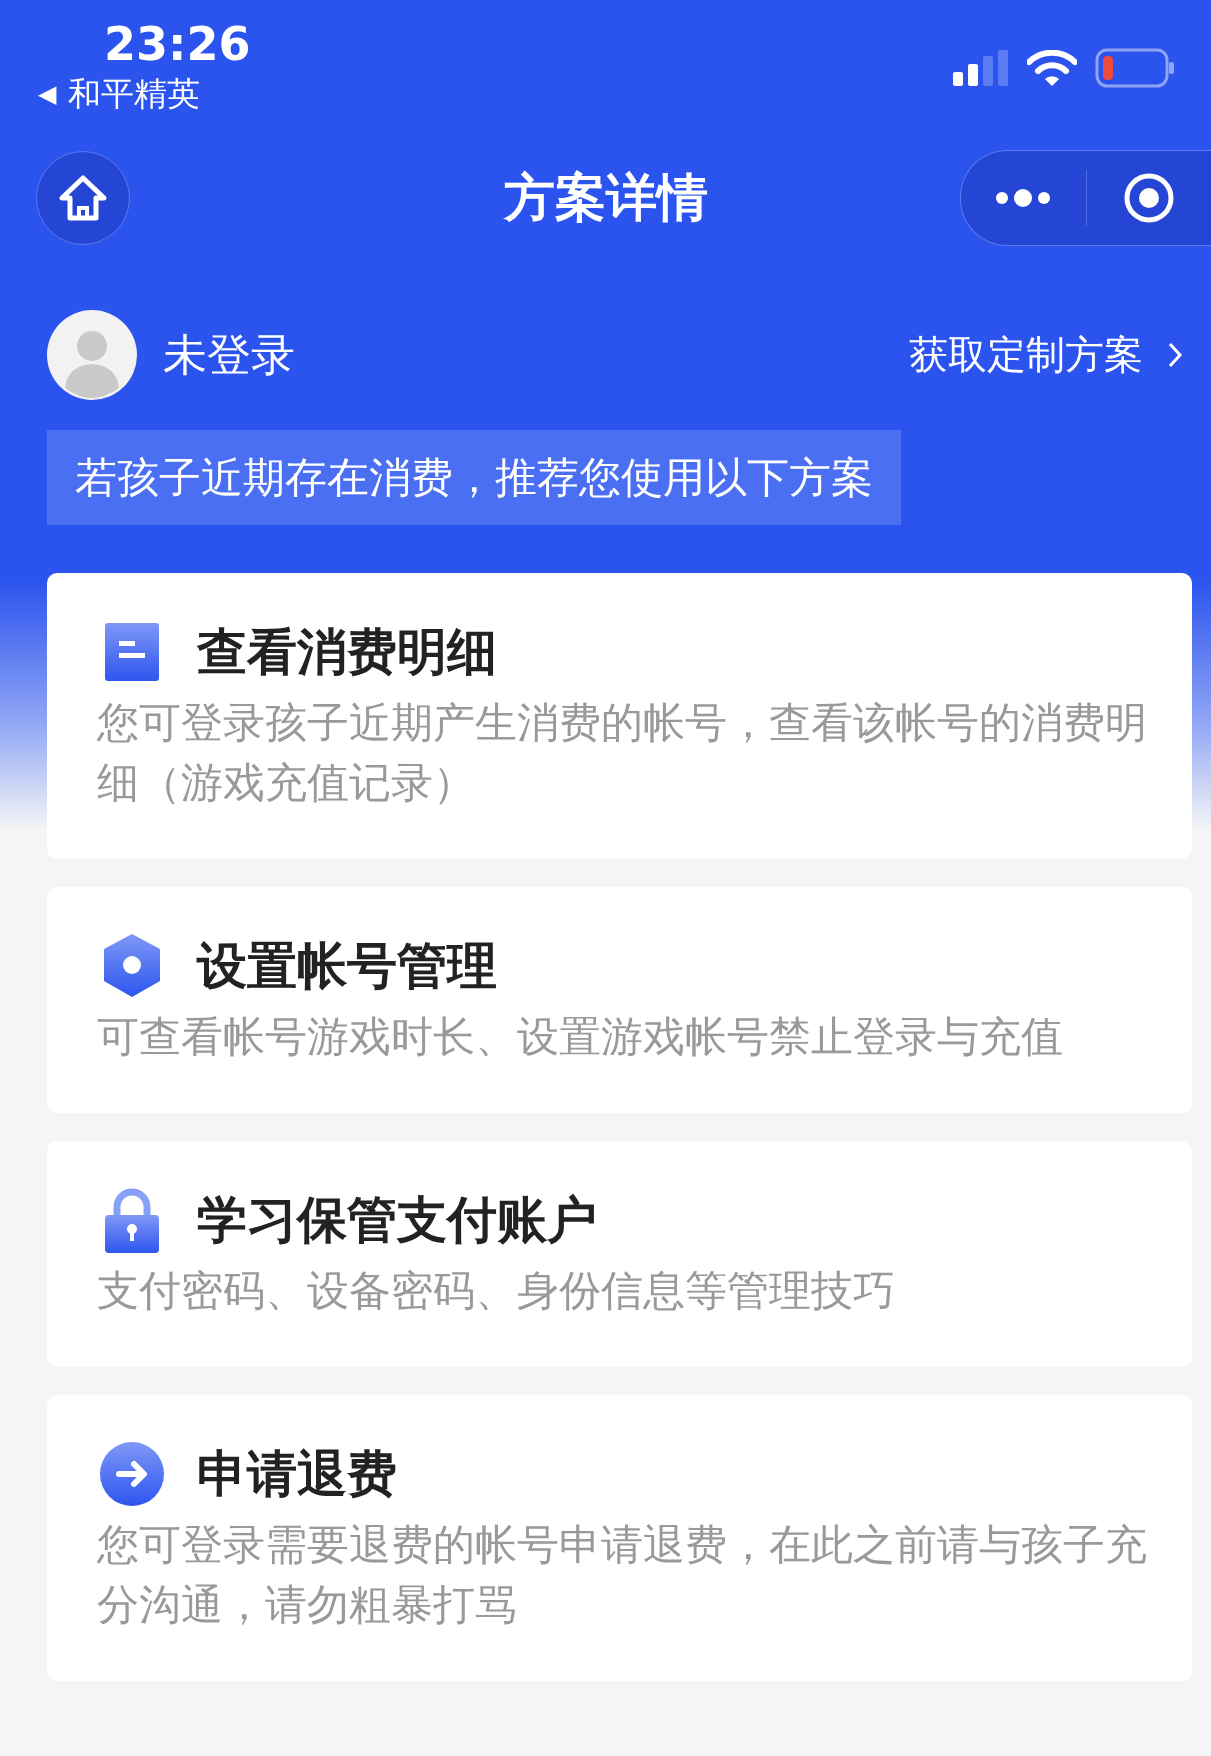 Image resolution: width=1211 pixels, height=1756 pixels. I want to click on card-description: 可查看帐号游戏时长、设置游戏帐号禁止登录与充值, so click(580, 1037).